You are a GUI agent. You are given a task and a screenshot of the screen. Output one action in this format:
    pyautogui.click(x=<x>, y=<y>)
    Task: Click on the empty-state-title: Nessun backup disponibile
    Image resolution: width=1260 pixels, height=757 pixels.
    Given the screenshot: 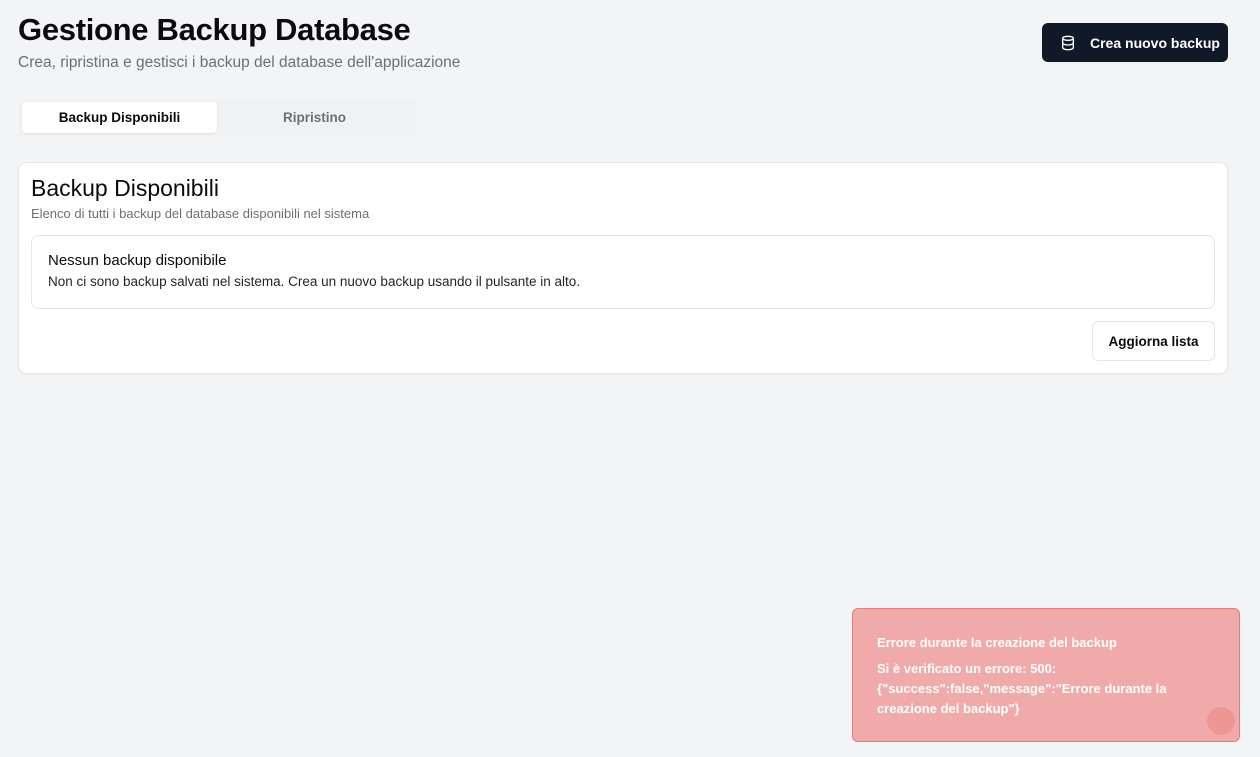 What is the action you would take?
    pyautogui.click(x=137, y=260)
    